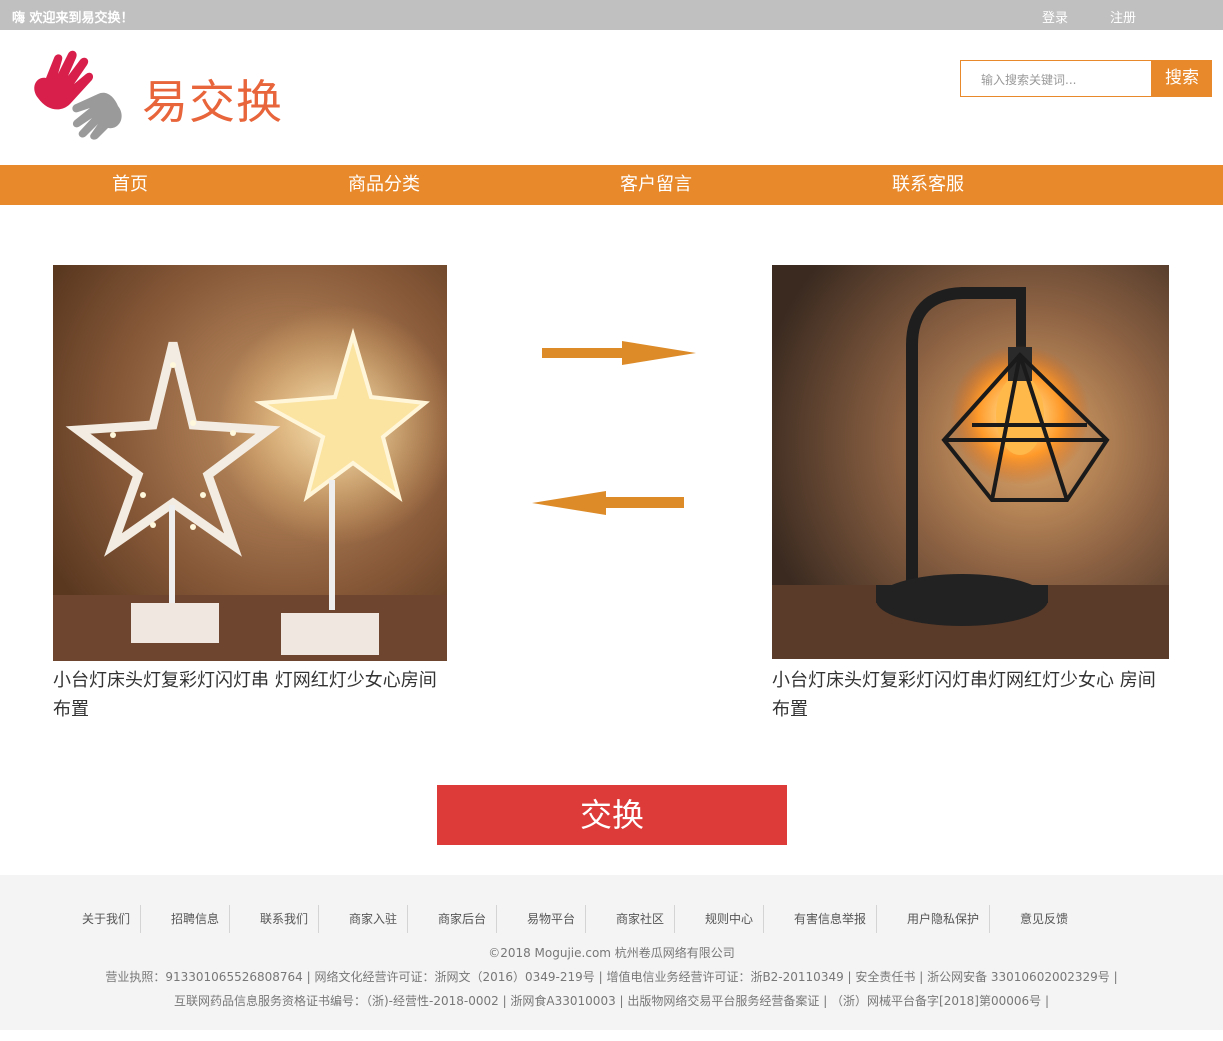  I want to click on nav-item-support: 联系客服, so click(928, 185).